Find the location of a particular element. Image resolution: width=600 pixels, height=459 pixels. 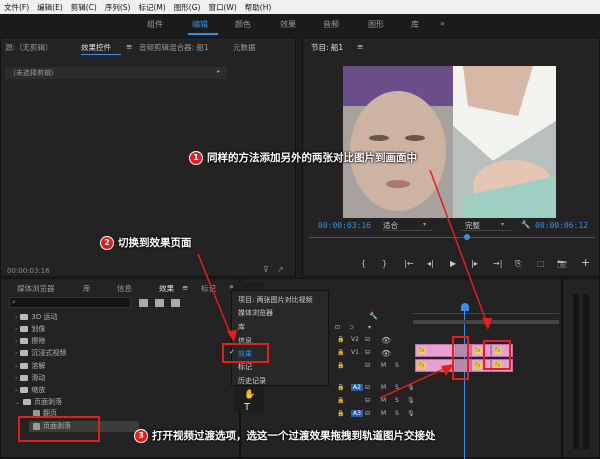

annotation-2: 2 切换到效果页面 is located at coordinates (146, 242).